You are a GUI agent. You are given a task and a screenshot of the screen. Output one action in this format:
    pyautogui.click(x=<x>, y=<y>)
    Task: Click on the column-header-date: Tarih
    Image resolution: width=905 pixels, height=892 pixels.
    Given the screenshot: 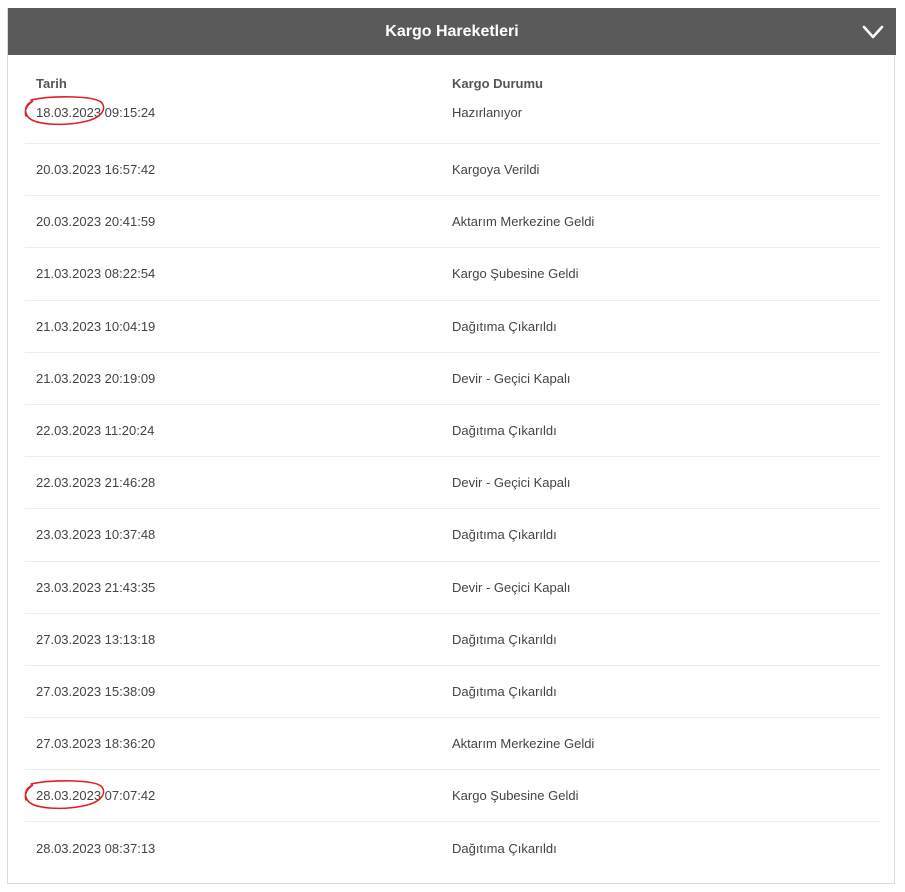 What is the action you would take?
    pyautogui.click(x=51, y=83)
    